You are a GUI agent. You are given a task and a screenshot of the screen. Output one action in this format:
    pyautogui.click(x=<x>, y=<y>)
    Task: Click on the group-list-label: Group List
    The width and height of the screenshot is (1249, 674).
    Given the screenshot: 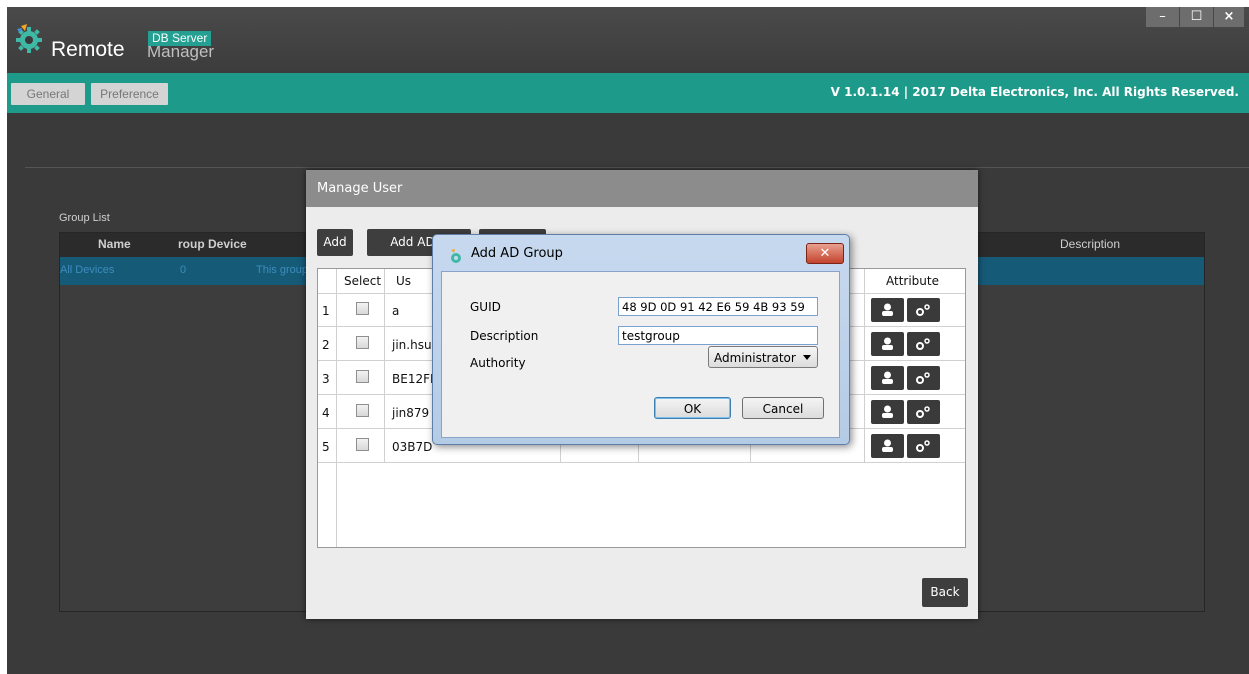 What is the action you would take?
    pyautogui.click(x=84, y=218)
    